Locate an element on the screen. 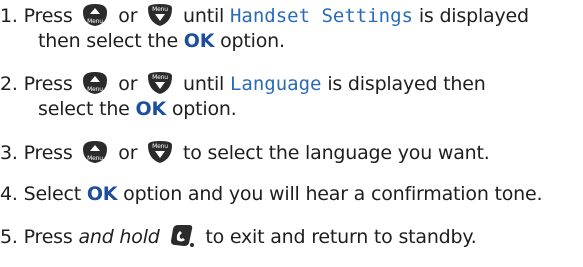 The height and width of the screenshot is (267, 583). emphasis-text: and hold is located at coordinates (119, 237).